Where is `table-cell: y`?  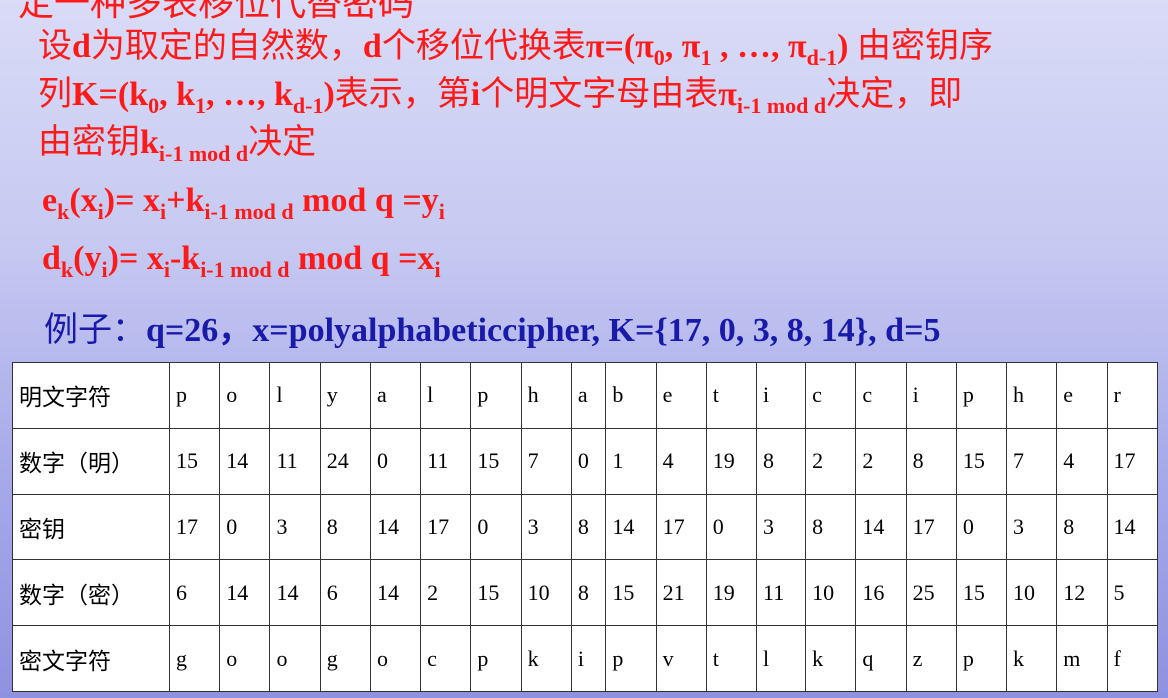
table-cell: y is located at coordinates (345, 395).